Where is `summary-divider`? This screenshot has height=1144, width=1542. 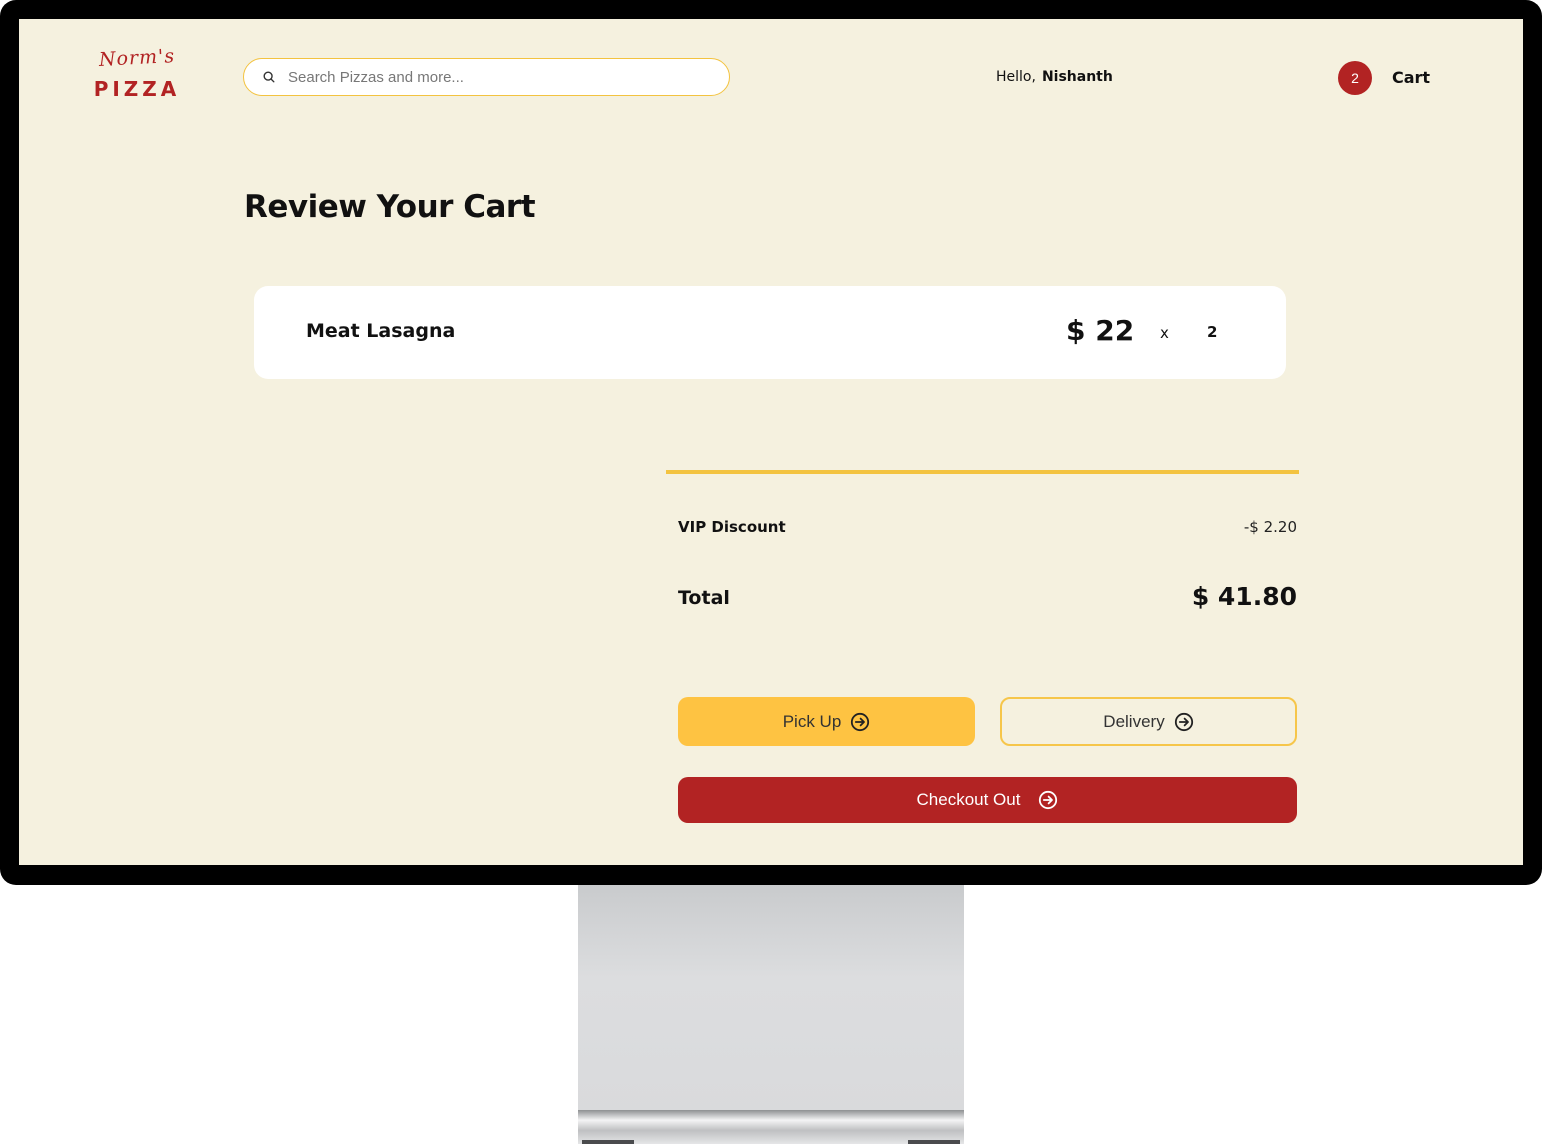
summary-divider is located at coordinates (982, 472).